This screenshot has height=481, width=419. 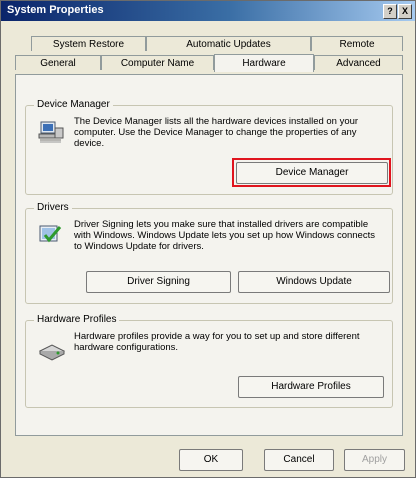 What do you see at coordinates (390, 11) in the screenshot?
I see `help-button: ?` at bounding box center [390, 11].